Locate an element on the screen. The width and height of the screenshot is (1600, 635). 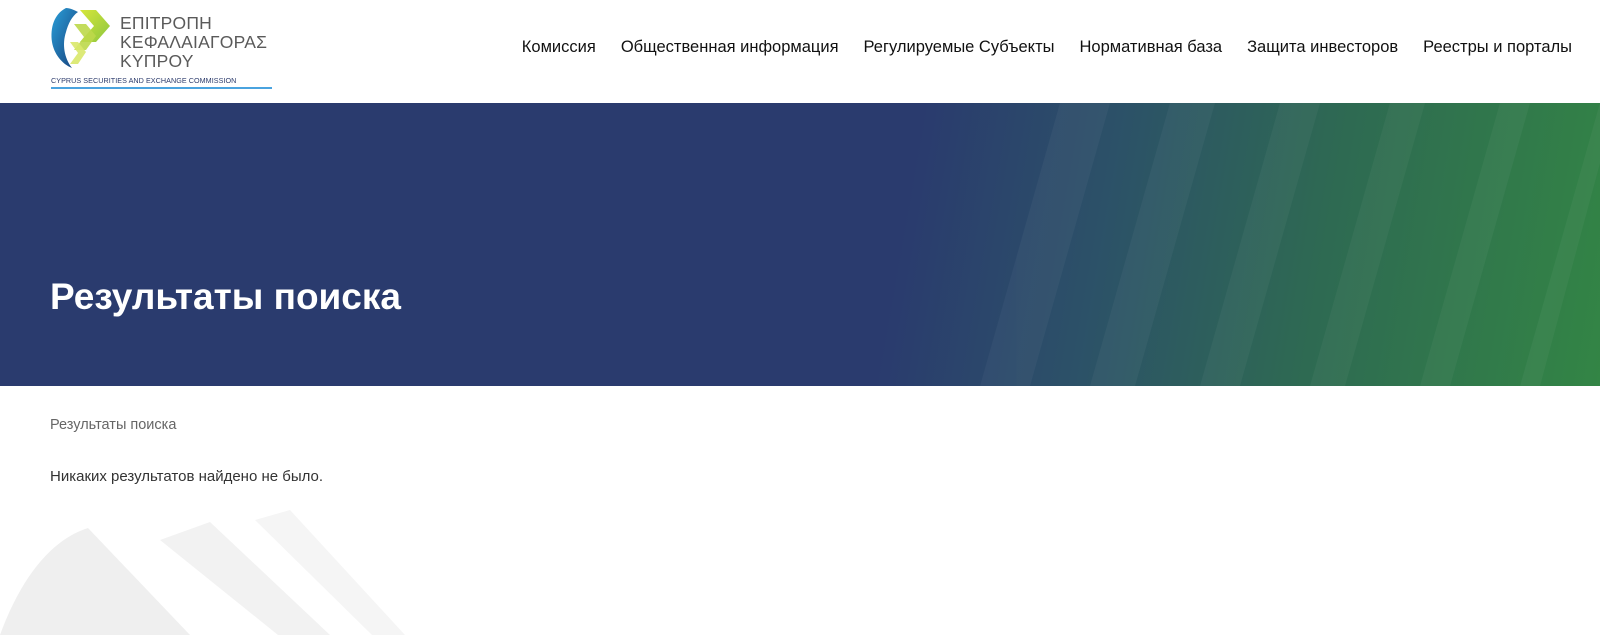
logo-text-line-2: ΚΕΦΑΛΑΙΑΓΟΡΑΣ is located at coordinates (194, 42).